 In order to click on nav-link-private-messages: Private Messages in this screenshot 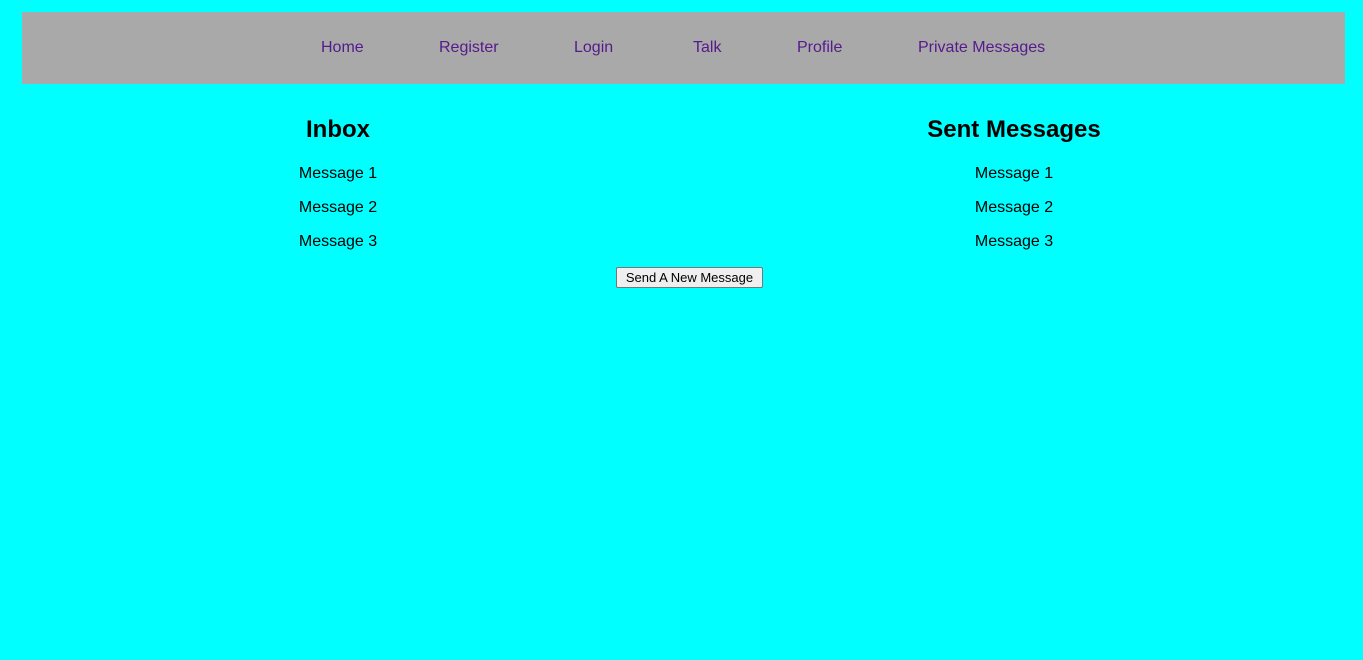, I will do `click(981, 47)`.